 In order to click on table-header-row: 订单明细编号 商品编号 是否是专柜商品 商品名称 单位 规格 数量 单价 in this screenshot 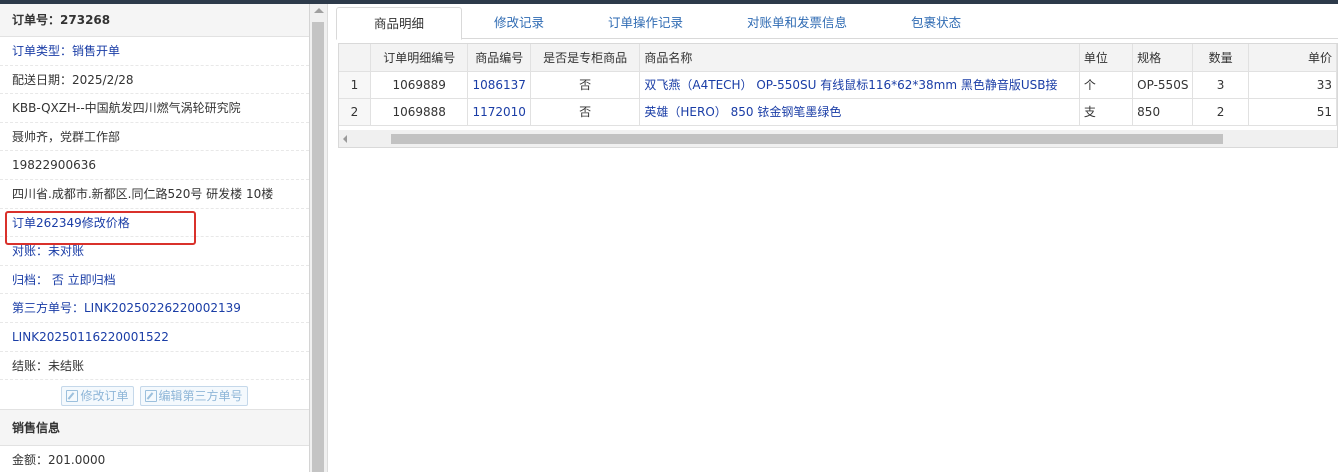, I will do `click(838, 58)`.